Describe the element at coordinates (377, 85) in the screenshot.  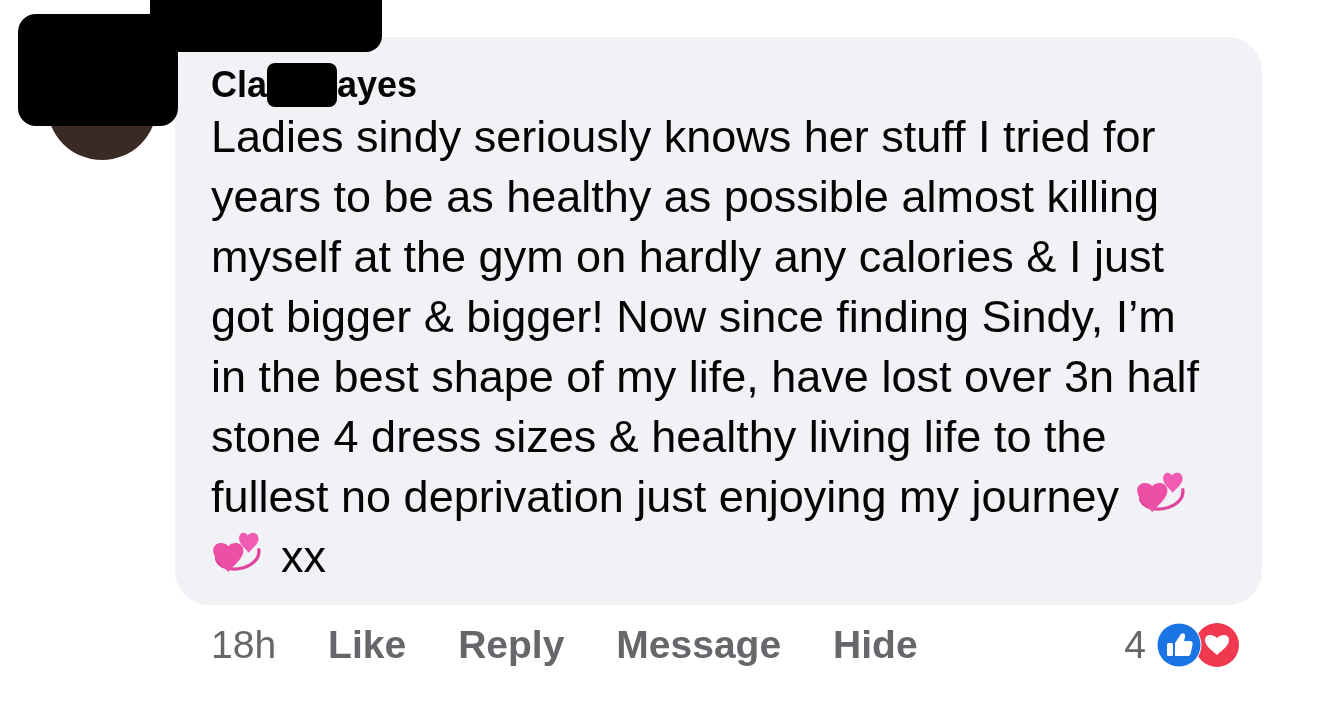
I see `author-name: ayes` at that location.